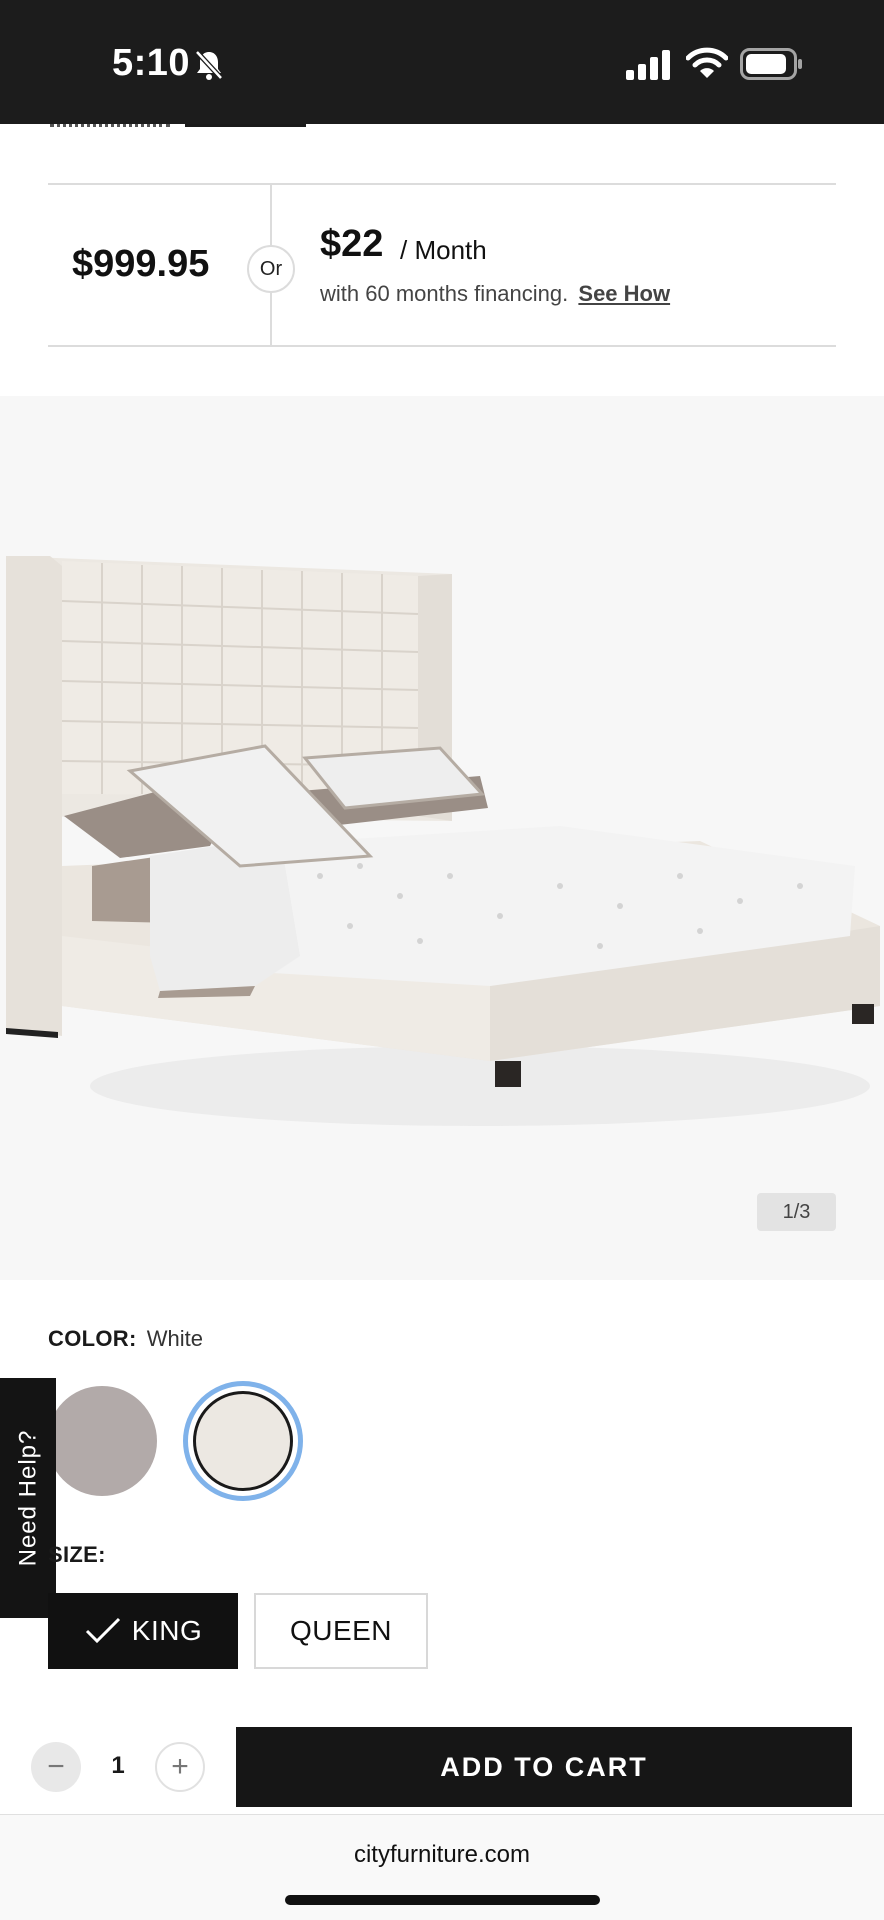  What do you see at coordinates (245, 125) in the screenshot?
I see `reviews-link-underline` at bounding box center [245, 125].